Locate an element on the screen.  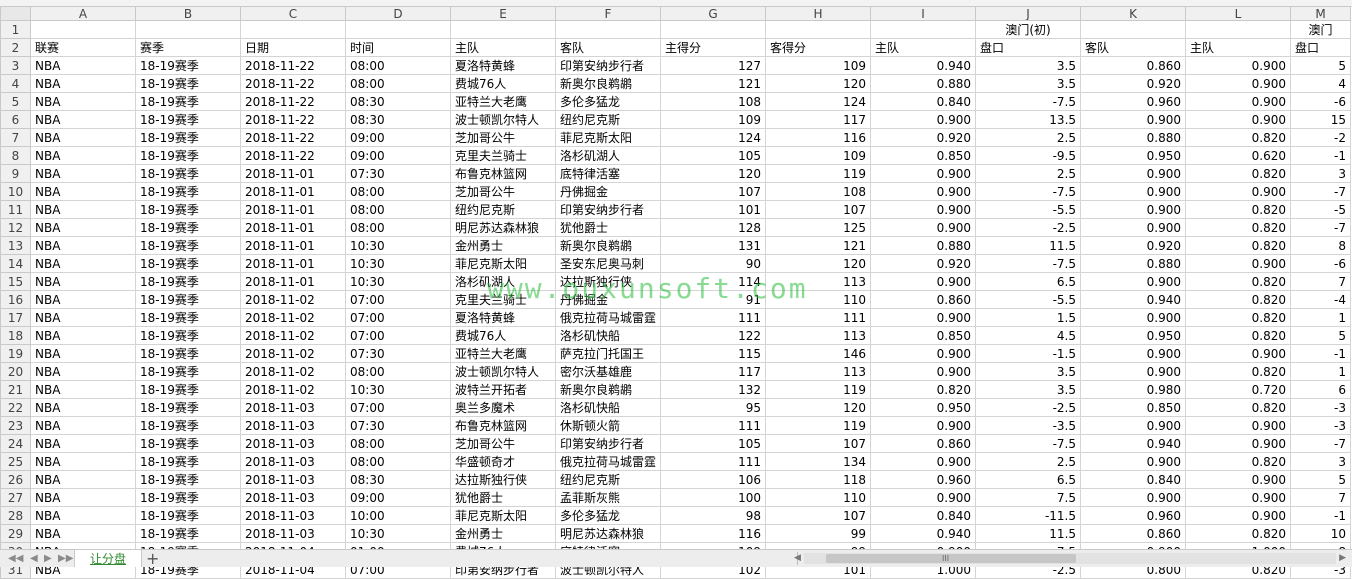
scroll-thumb: III is located at coordinates (951, 558).